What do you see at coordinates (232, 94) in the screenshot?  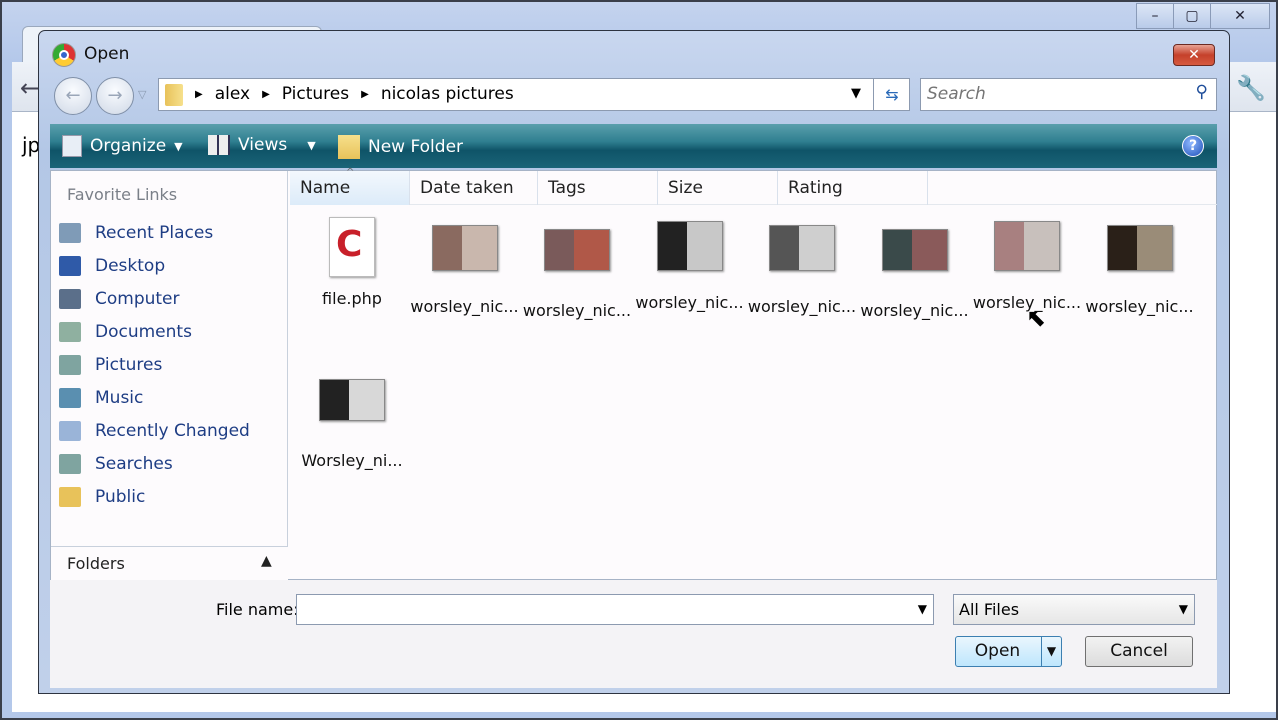 I see `crumb-alex: alex` at bounding box center [232, 94].